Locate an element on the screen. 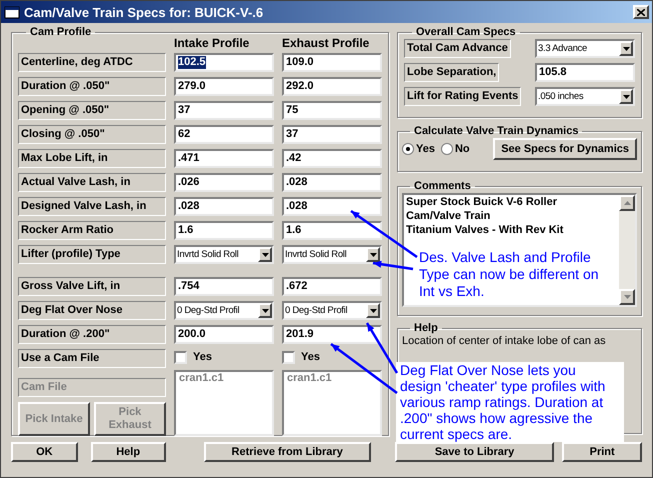  group-title: Calculate Valve Train Dynamics is located at coordinates (496, 131).